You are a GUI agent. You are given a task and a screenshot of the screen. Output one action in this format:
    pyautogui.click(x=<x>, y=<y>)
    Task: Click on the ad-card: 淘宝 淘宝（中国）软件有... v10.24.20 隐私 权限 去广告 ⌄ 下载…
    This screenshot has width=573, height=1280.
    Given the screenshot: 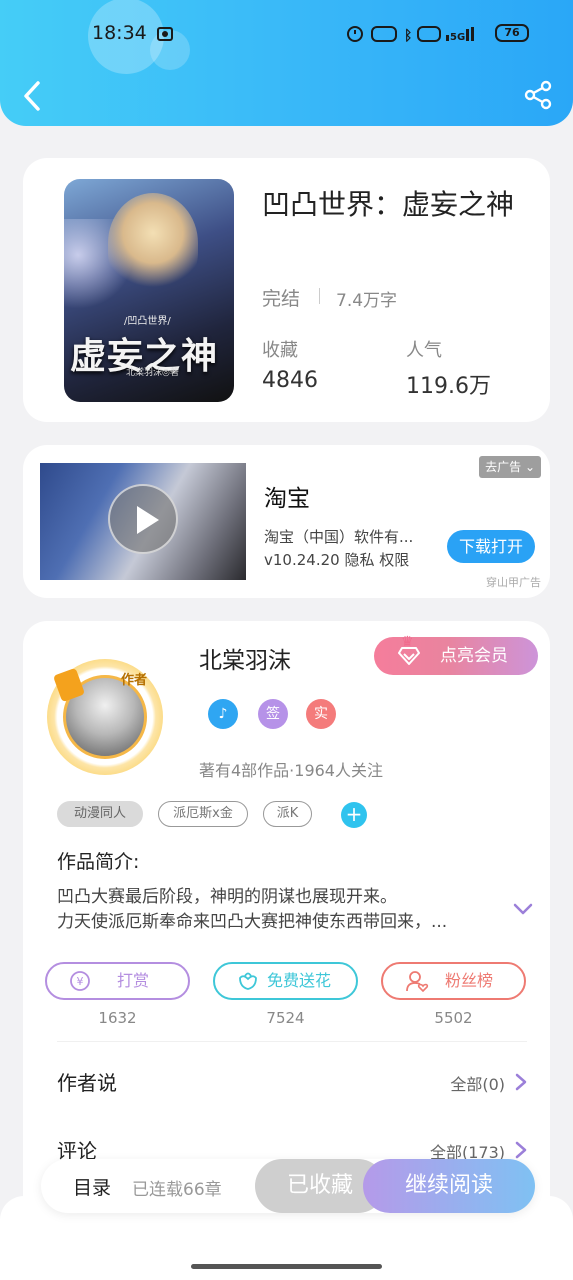 What is the action you would take?
    pyautogui.click(x=286, y=521)
    